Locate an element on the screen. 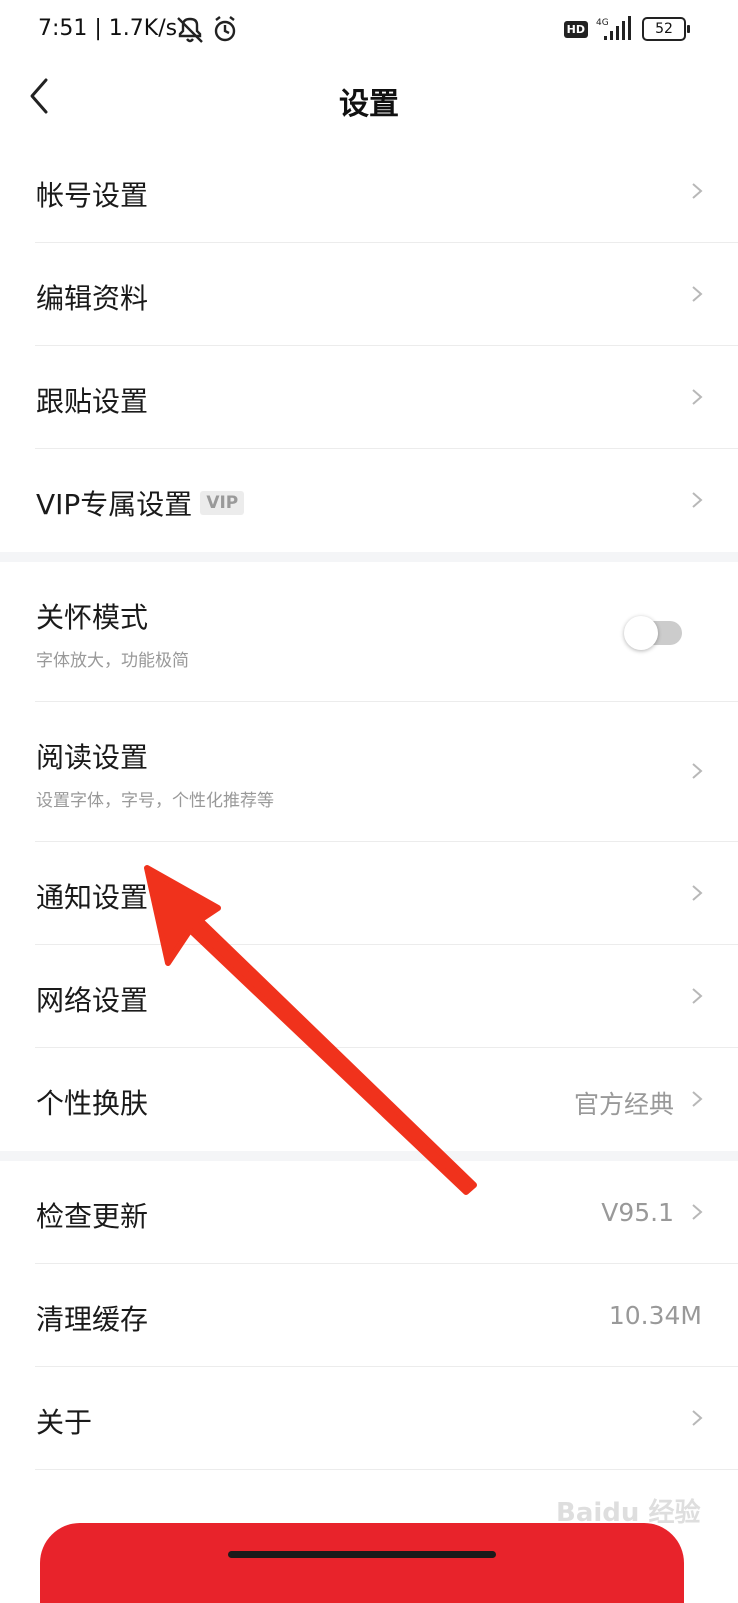 Image resolution: width=738 pixels, height=1603 pixels. mute-alarm-icons is located at coordinates (206, 29).